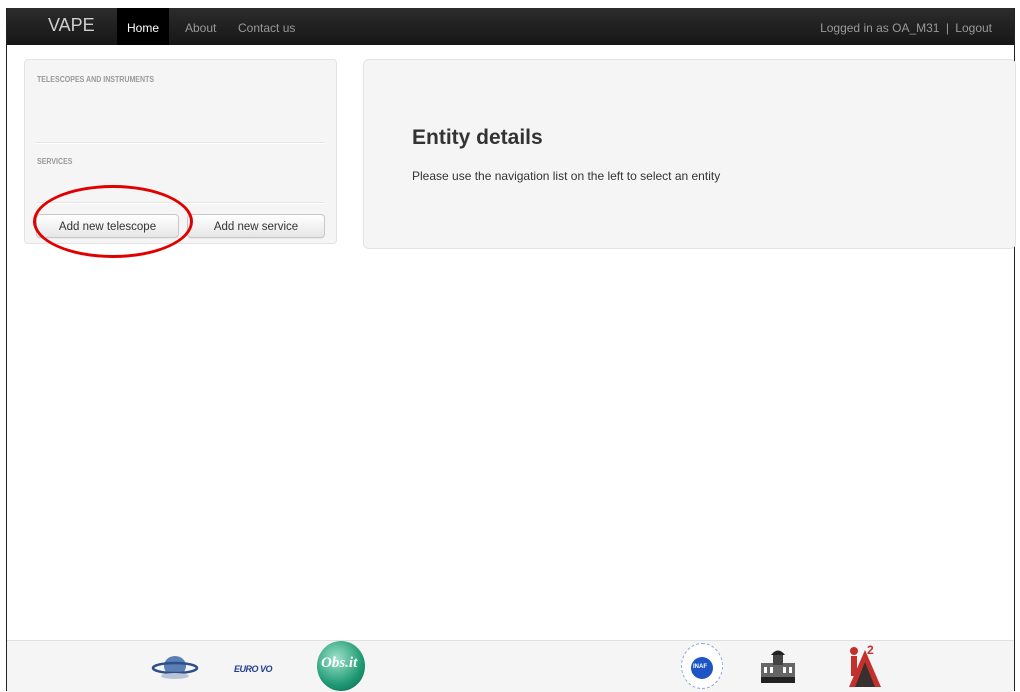 The width and height of the screenshot is (1020, 692). What do you see at coordinates (477, 137) in the screenshot?
I see `page-title: Entity details` at bounding box center [477, 137].